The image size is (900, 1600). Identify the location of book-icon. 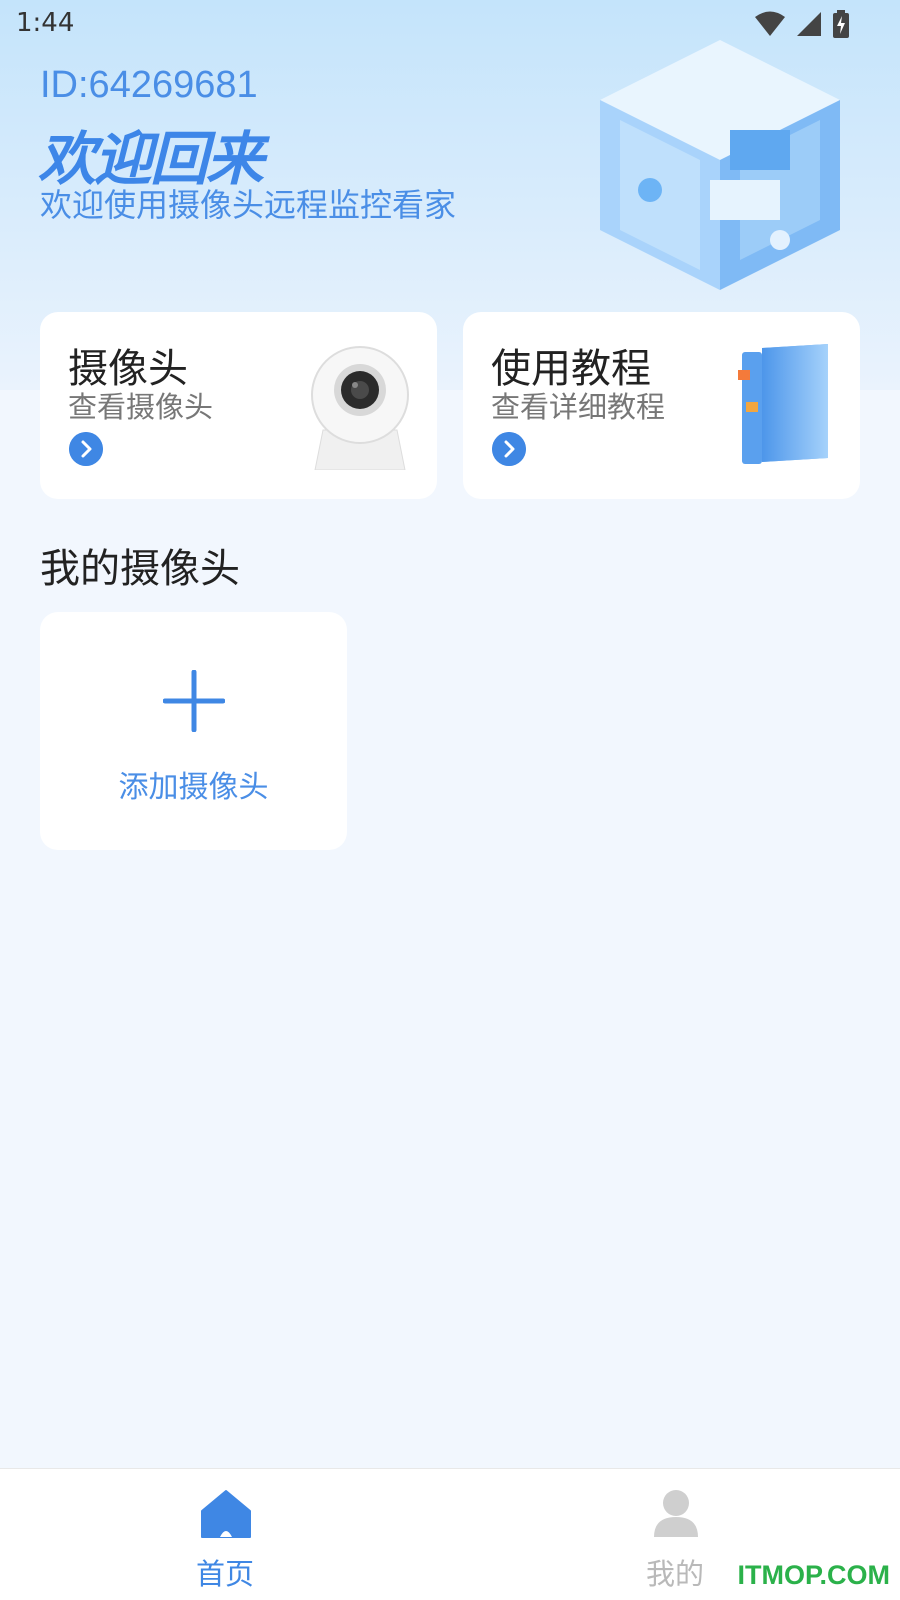
(783, 404).